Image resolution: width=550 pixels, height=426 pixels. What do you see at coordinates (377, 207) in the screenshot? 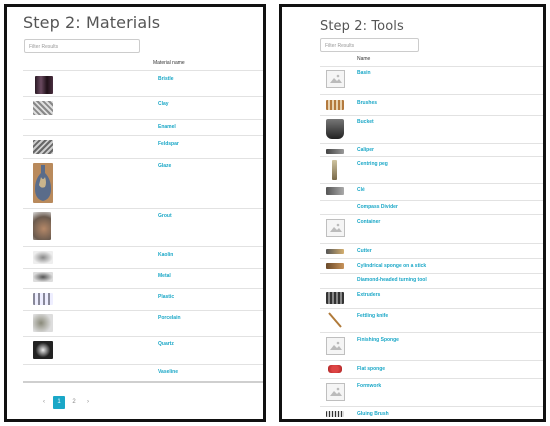
I see `tool-link: Compass Divider` at bounding box center [377, 207].